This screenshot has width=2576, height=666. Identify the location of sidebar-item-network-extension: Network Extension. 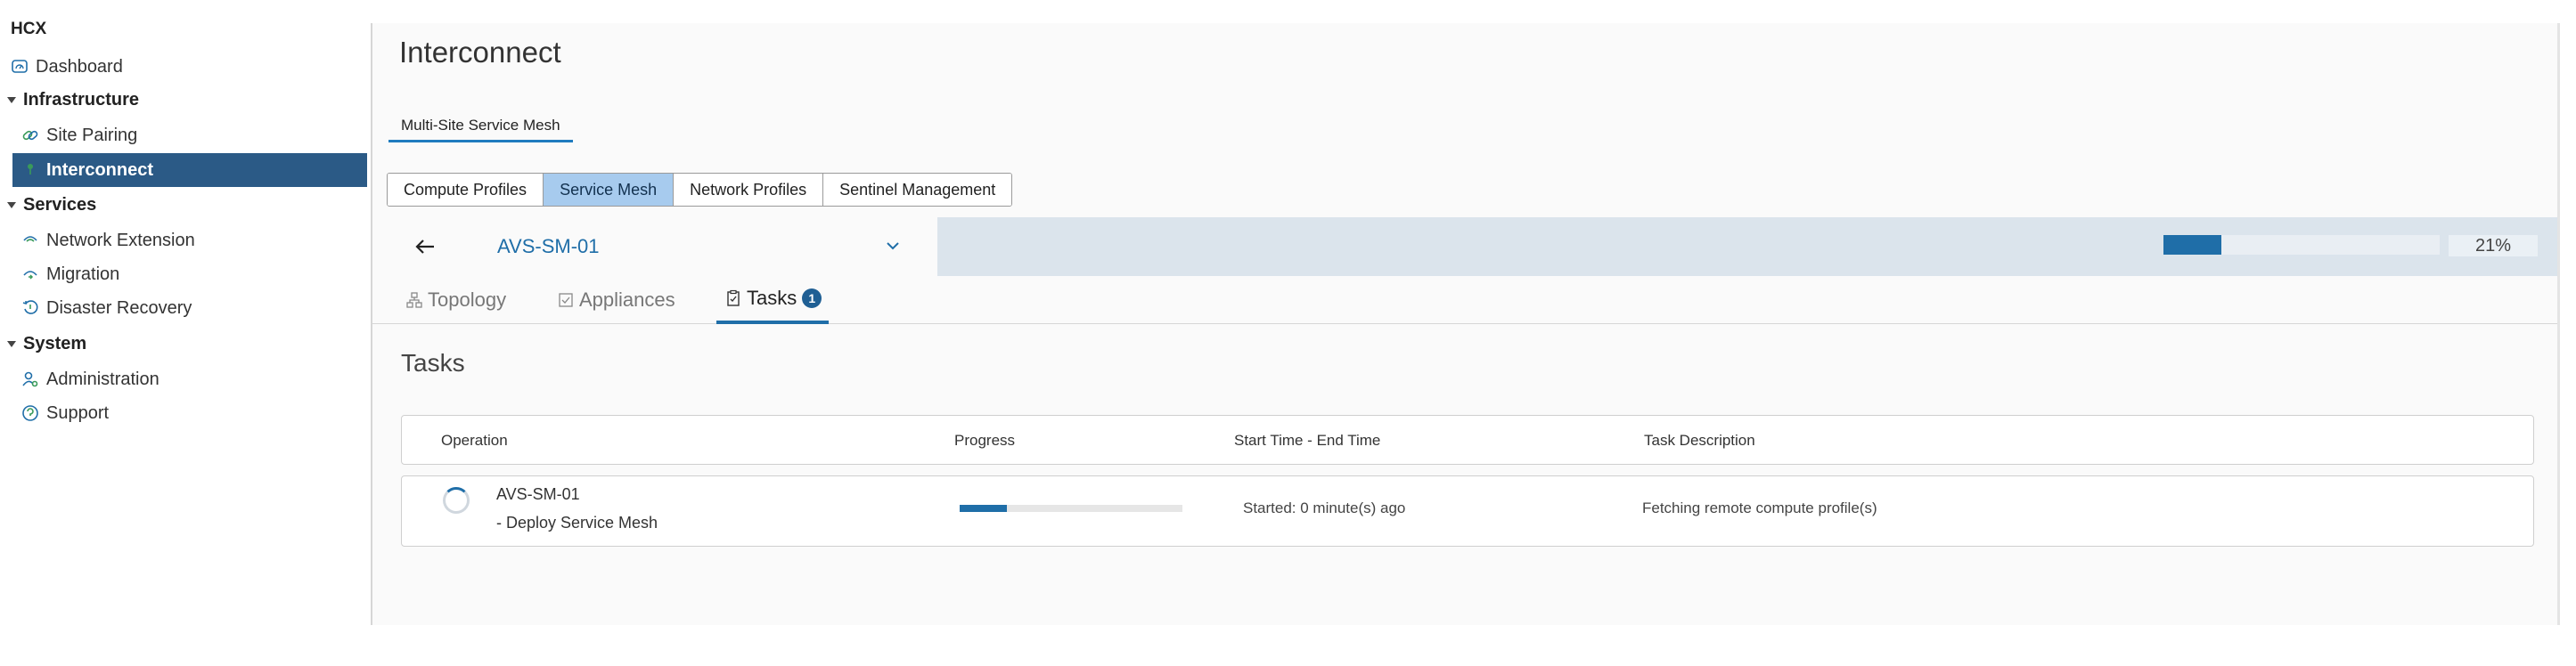
(183, 240).